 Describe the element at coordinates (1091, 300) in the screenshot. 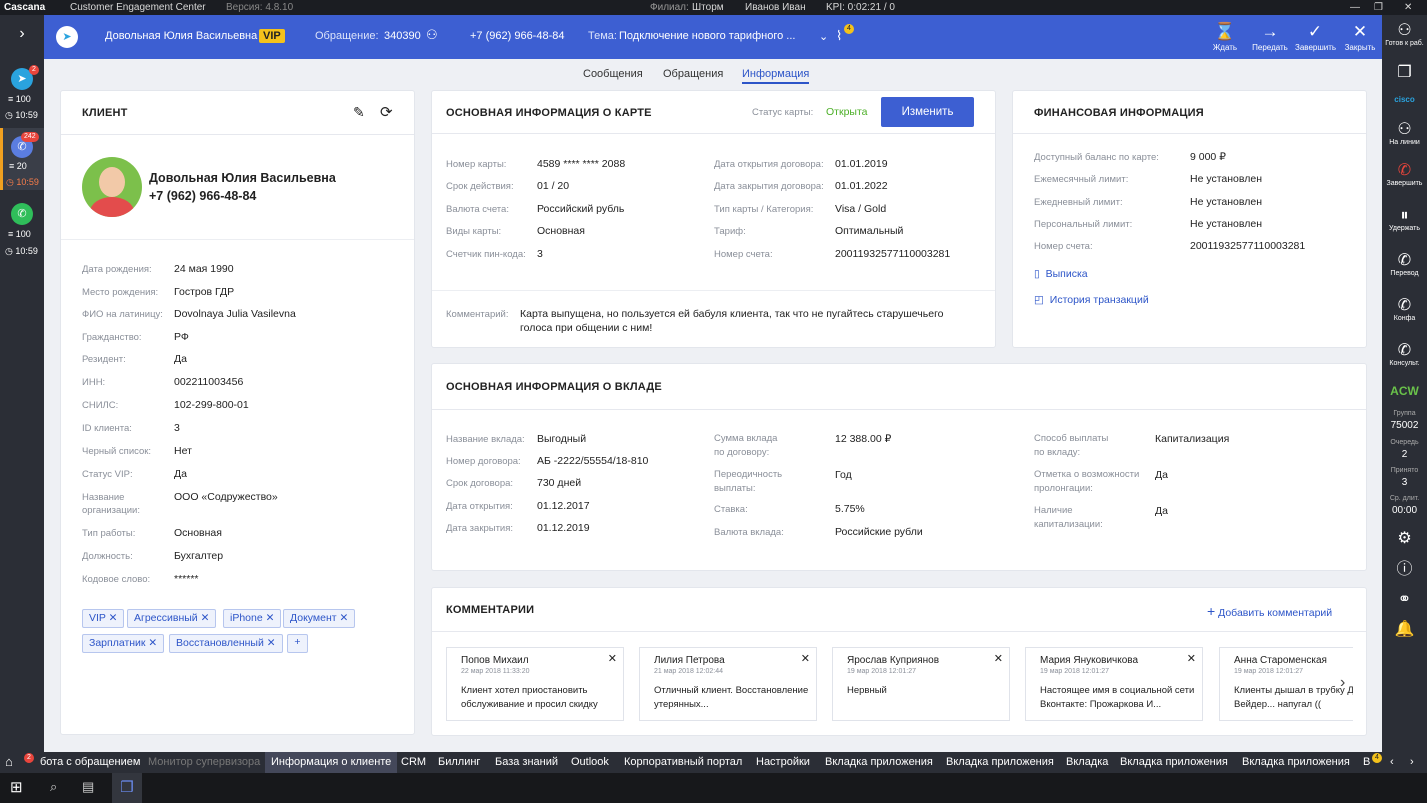

I see `transactions-link: ◰ История транзакций` at that location.